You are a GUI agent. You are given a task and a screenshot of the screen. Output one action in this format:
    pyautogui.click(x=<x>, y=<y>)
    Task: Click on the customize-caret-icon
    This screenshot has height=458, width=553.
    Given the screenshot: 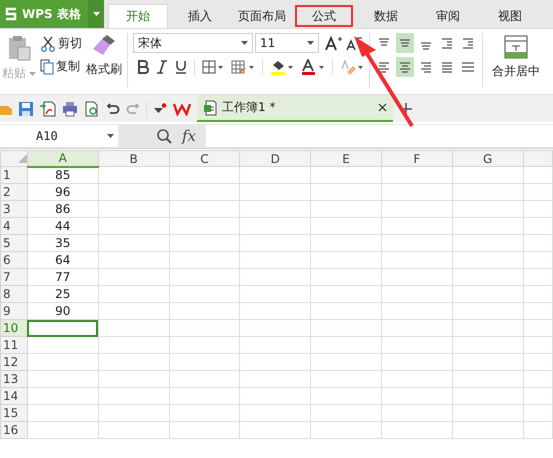 What is the action you would take?
    pyautogui.click(x=160, y=108)
    